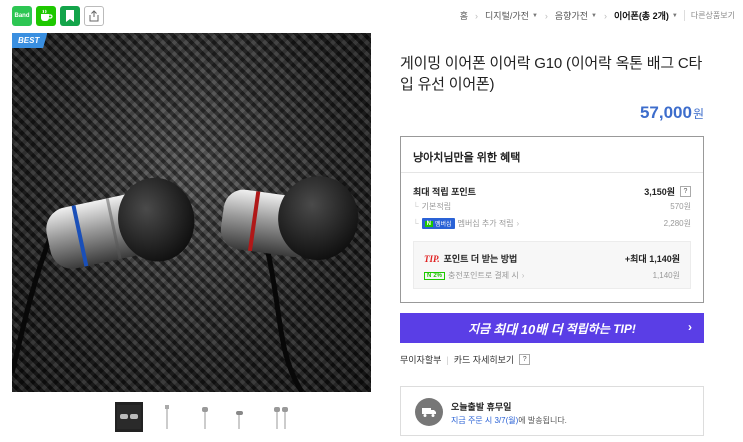  What do you see at coordinates (467, 158) in the screenshot?
I see `benefit-title: 냥아치님만을 위한 혜택` at bounding box center [467, 158].